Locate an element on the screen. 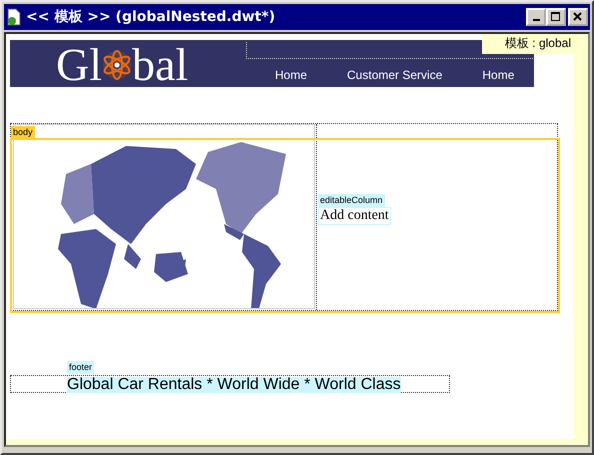 This screenshot has height=455, width=594. document-icon is located at coordinates (14, 17).